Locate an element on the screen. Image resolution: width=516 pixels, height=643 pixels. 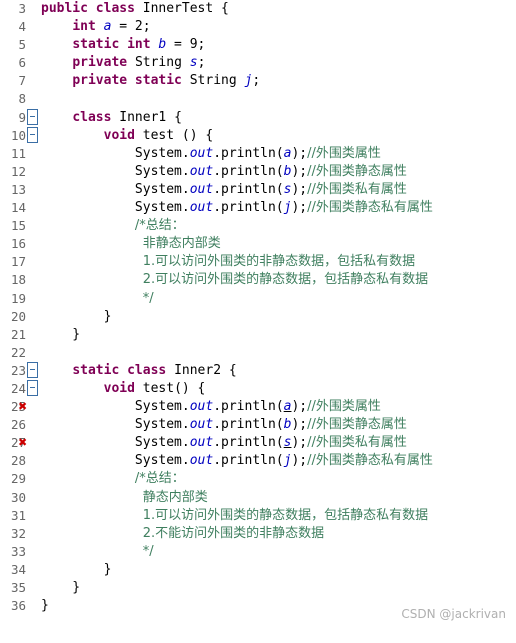
line-number: 35 is located at coordinates (18, 587).